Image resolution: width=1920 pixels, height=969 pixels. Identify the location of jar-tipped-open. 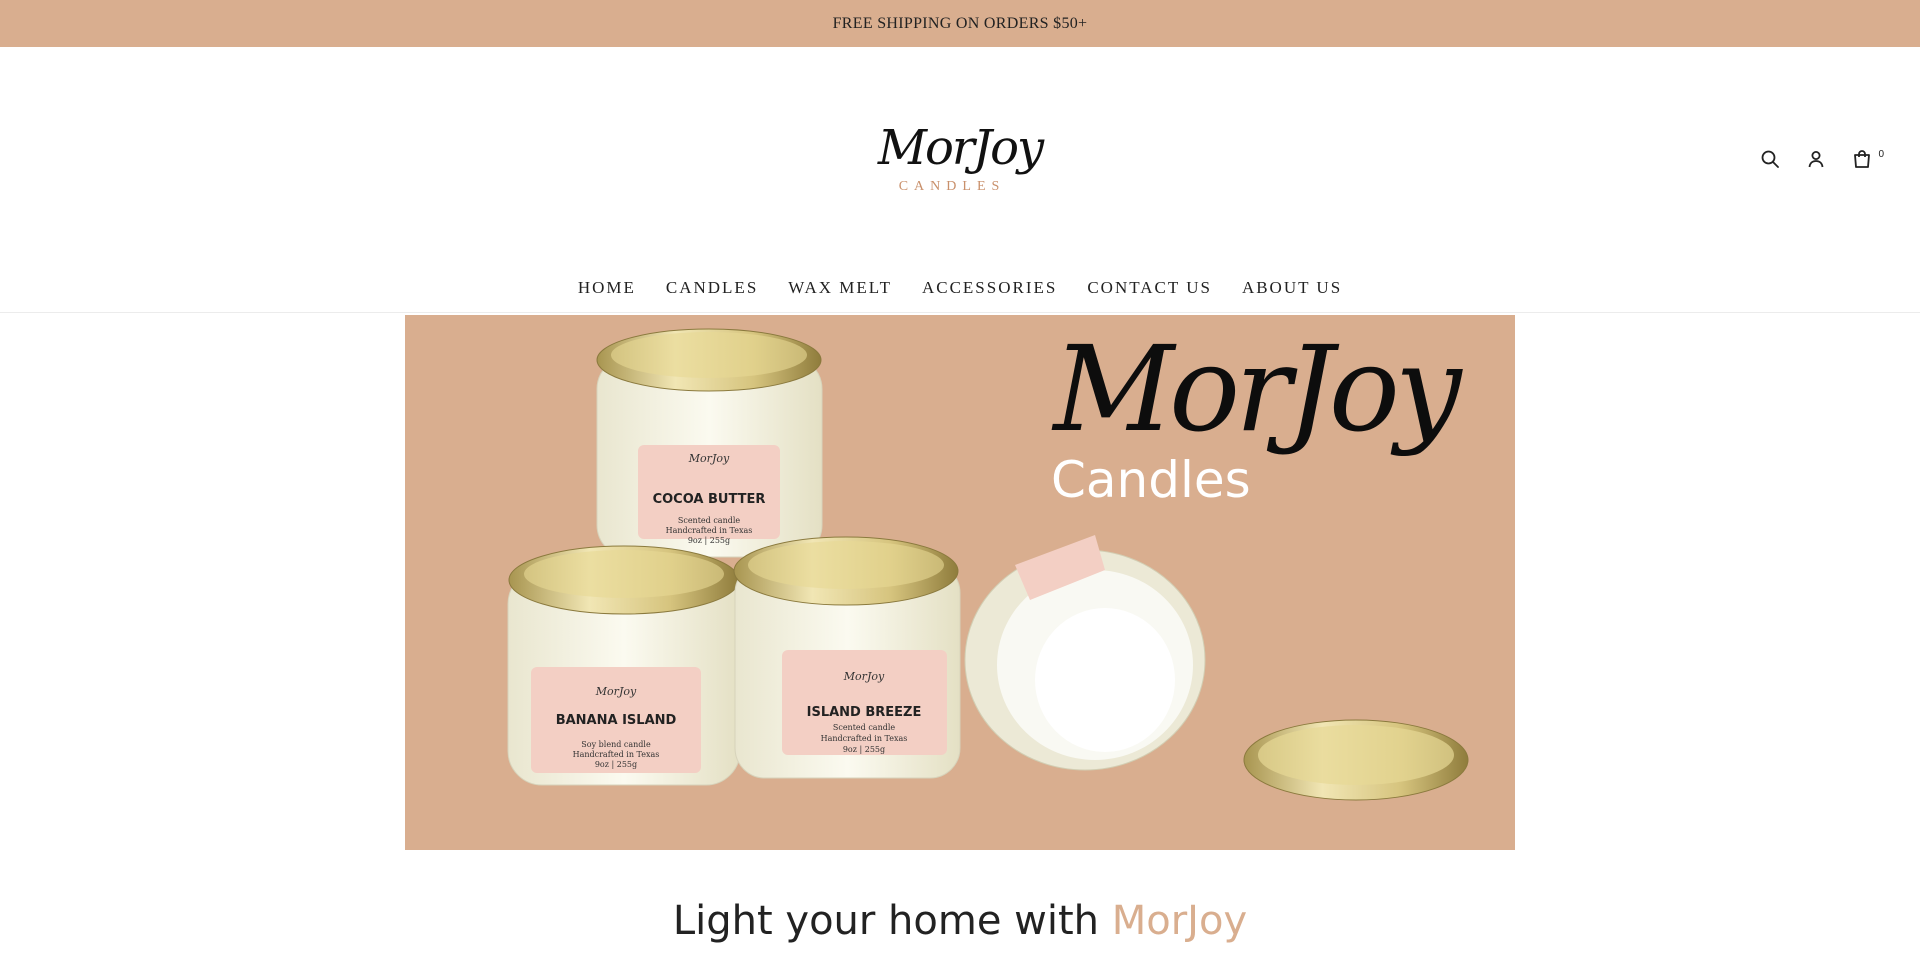
(1085, 653).